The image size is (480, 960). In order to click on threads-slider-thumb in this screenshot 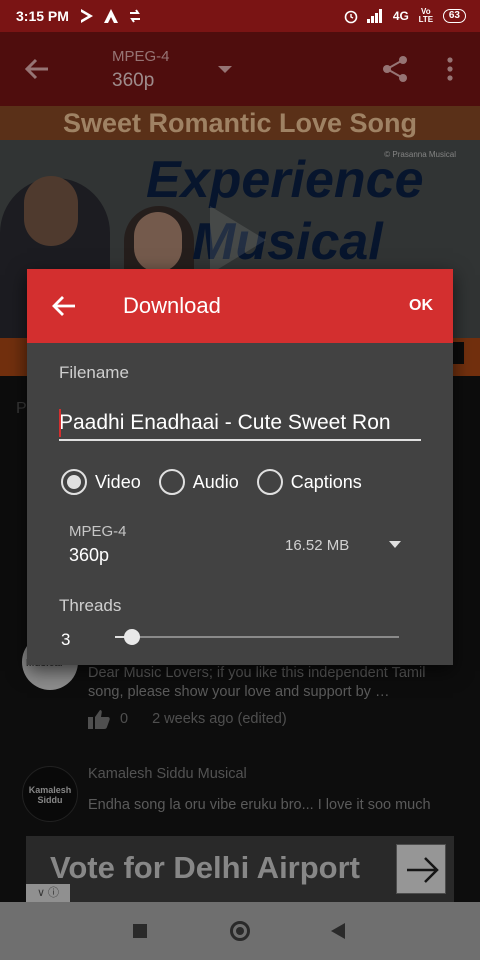, I will do `click(132, 637)`.